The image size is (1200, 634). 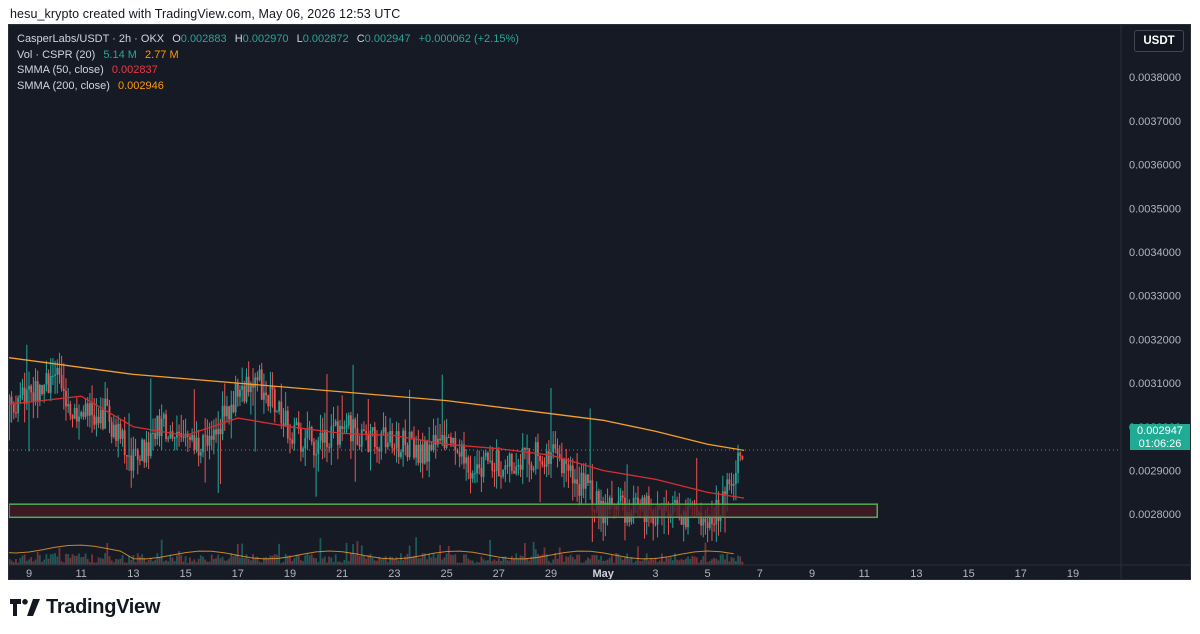 What do you see at coordinates (377, 428) in the screenshot?
I see `smma-layer` at bounding box center [377, 428].